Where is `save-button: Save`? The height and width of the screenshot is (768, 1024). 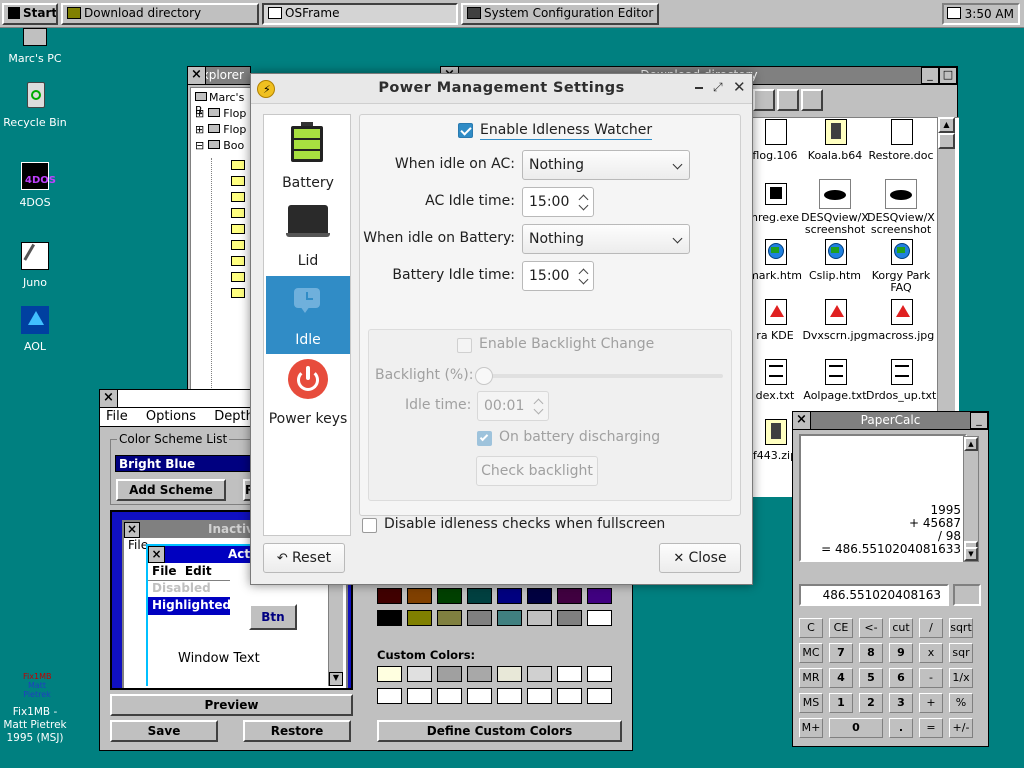 save-button: Save is located at coordinates (164, 731).